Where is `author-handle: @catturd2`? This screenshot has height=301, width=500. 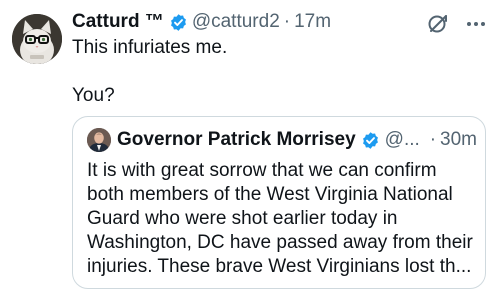
author-handle: @catturd2 is located at coordinates (236, 22).